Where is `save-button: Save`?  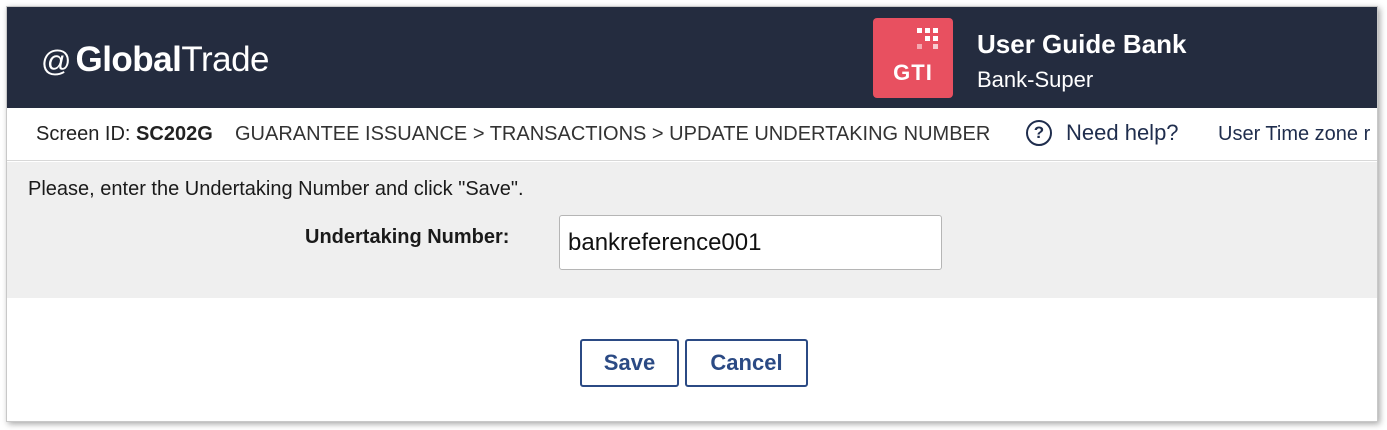
save-button: Save is located at coordinates (629, 363).